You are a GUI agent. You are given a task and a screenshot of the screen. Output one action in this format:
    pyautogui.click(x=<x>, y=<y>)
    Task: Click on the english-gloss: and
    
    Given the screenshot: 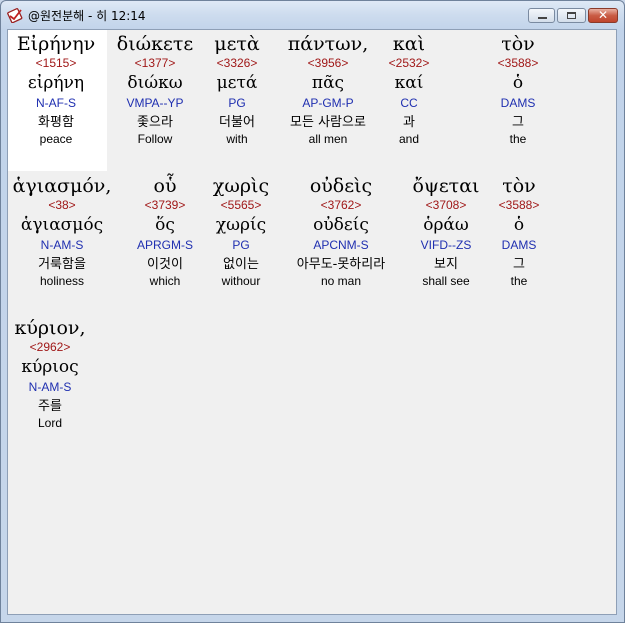 What is the action you would take?
    pyautogui.click(x=409, y=139)
    